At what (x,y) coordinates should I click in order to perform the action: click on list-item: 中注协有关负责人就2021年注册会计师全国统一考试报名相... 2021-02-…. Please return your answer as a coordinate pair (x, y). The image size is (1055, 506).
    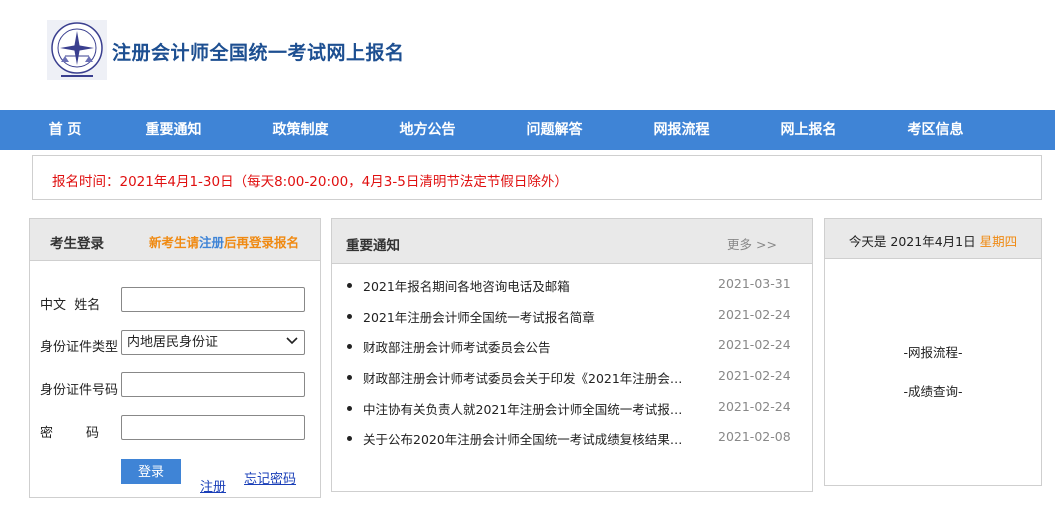
    Looking at the image, I should click on (572, 413).